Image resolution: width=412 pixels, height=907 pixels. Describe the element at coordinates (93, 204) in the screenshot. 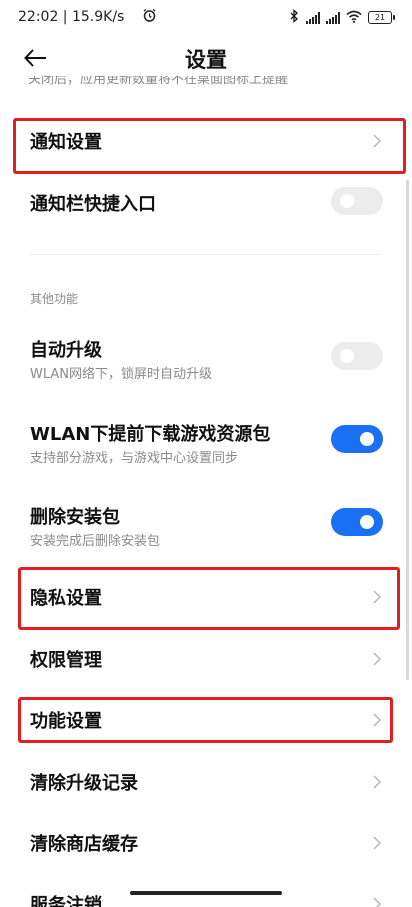

I see `row-title: 通知栏快捷入口` at that location.